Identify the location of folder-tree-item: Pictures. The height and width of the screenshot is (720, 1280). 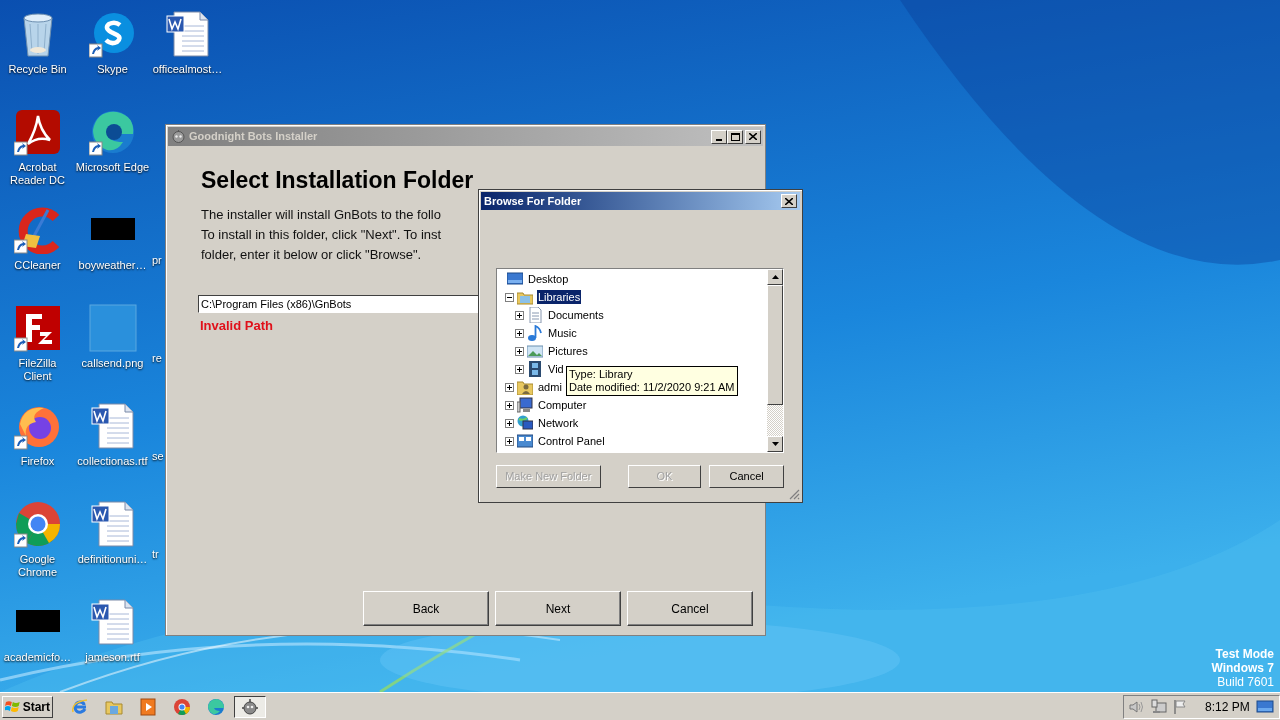
(568, 351).